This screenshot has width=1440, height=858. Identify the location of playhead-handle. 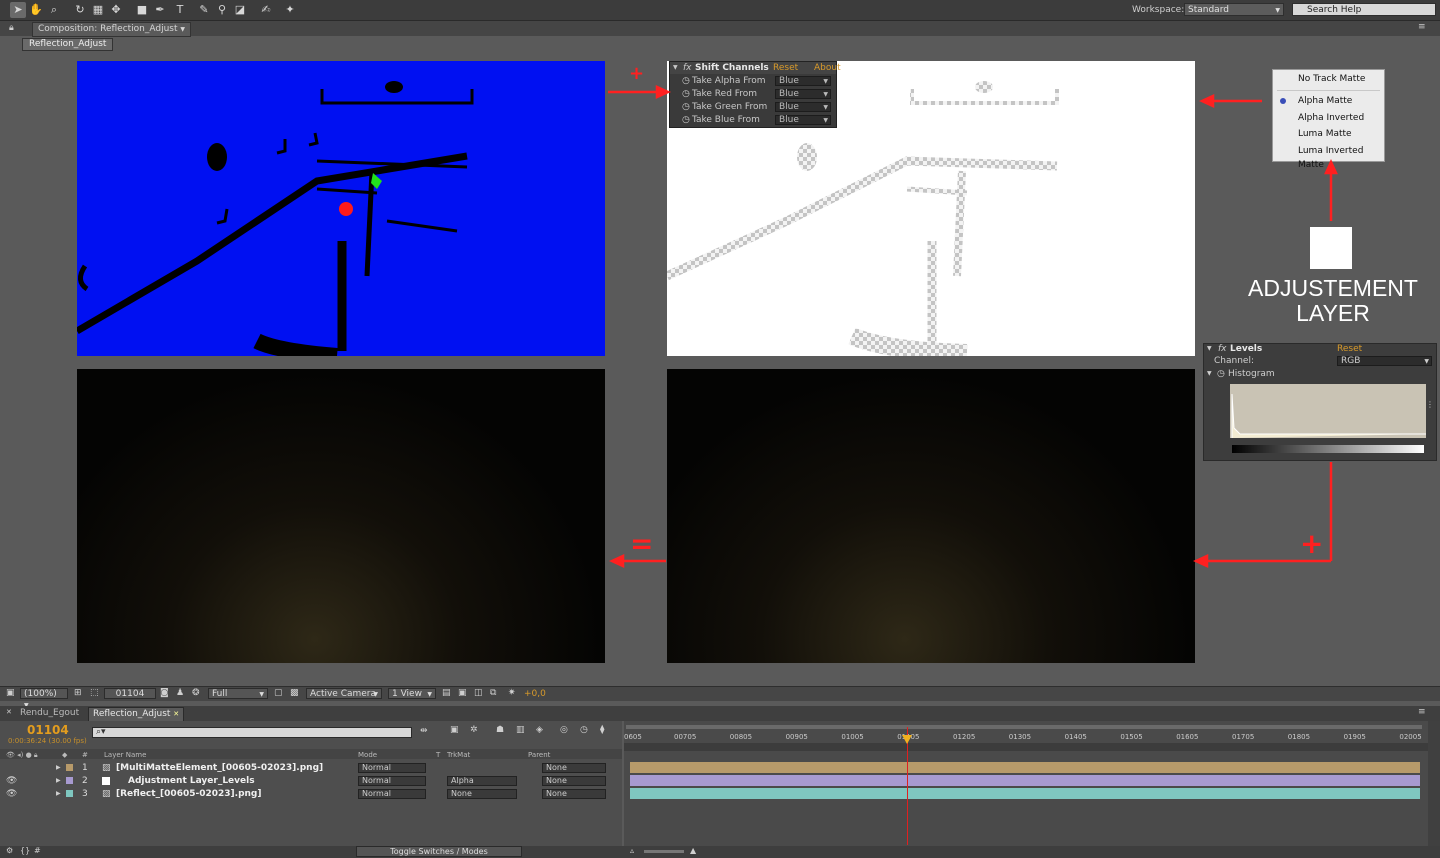
(907, 739).